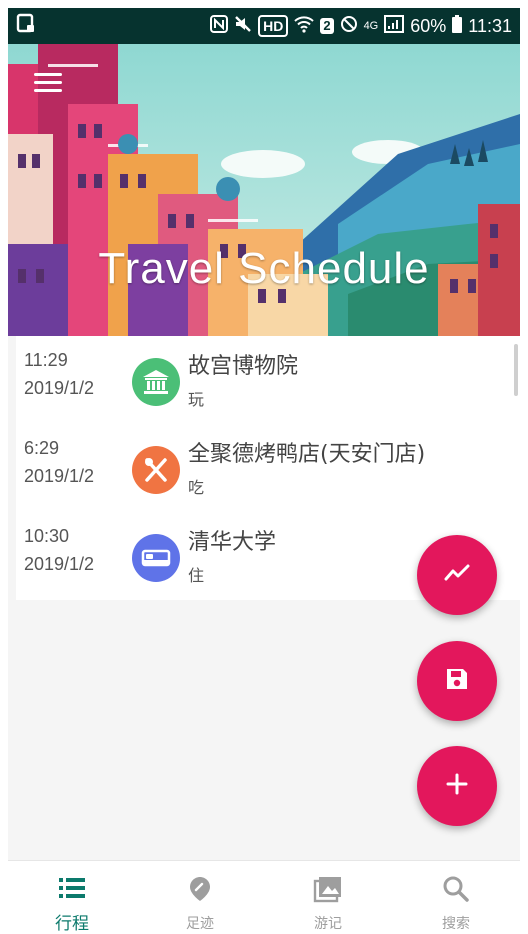 Image resolution: width=528 pixels, height=934 pixels. Describe the element at coordinates (196, 575) in the screenshot. I see `trip-type: 住` at that location.